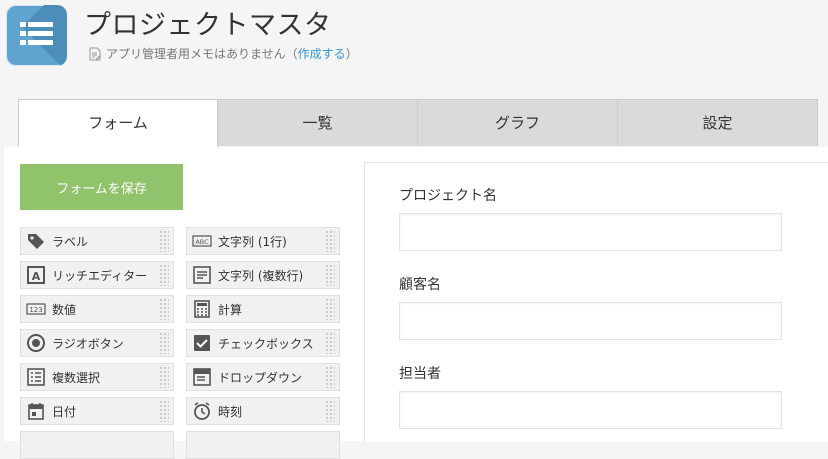 Image resolution: width=828 pixels, height=459 pixels. I want to click on tag-icon, so click(36, 241).